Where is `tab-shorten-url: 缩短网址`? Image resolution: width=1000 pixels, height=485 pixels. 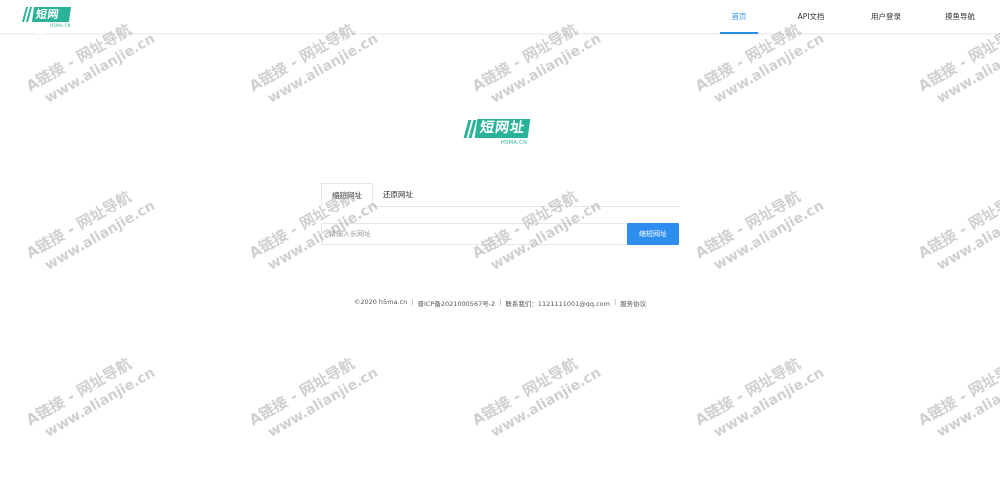 tab-shorten-url: 缩短网址 is located at coordinates (347, 195).